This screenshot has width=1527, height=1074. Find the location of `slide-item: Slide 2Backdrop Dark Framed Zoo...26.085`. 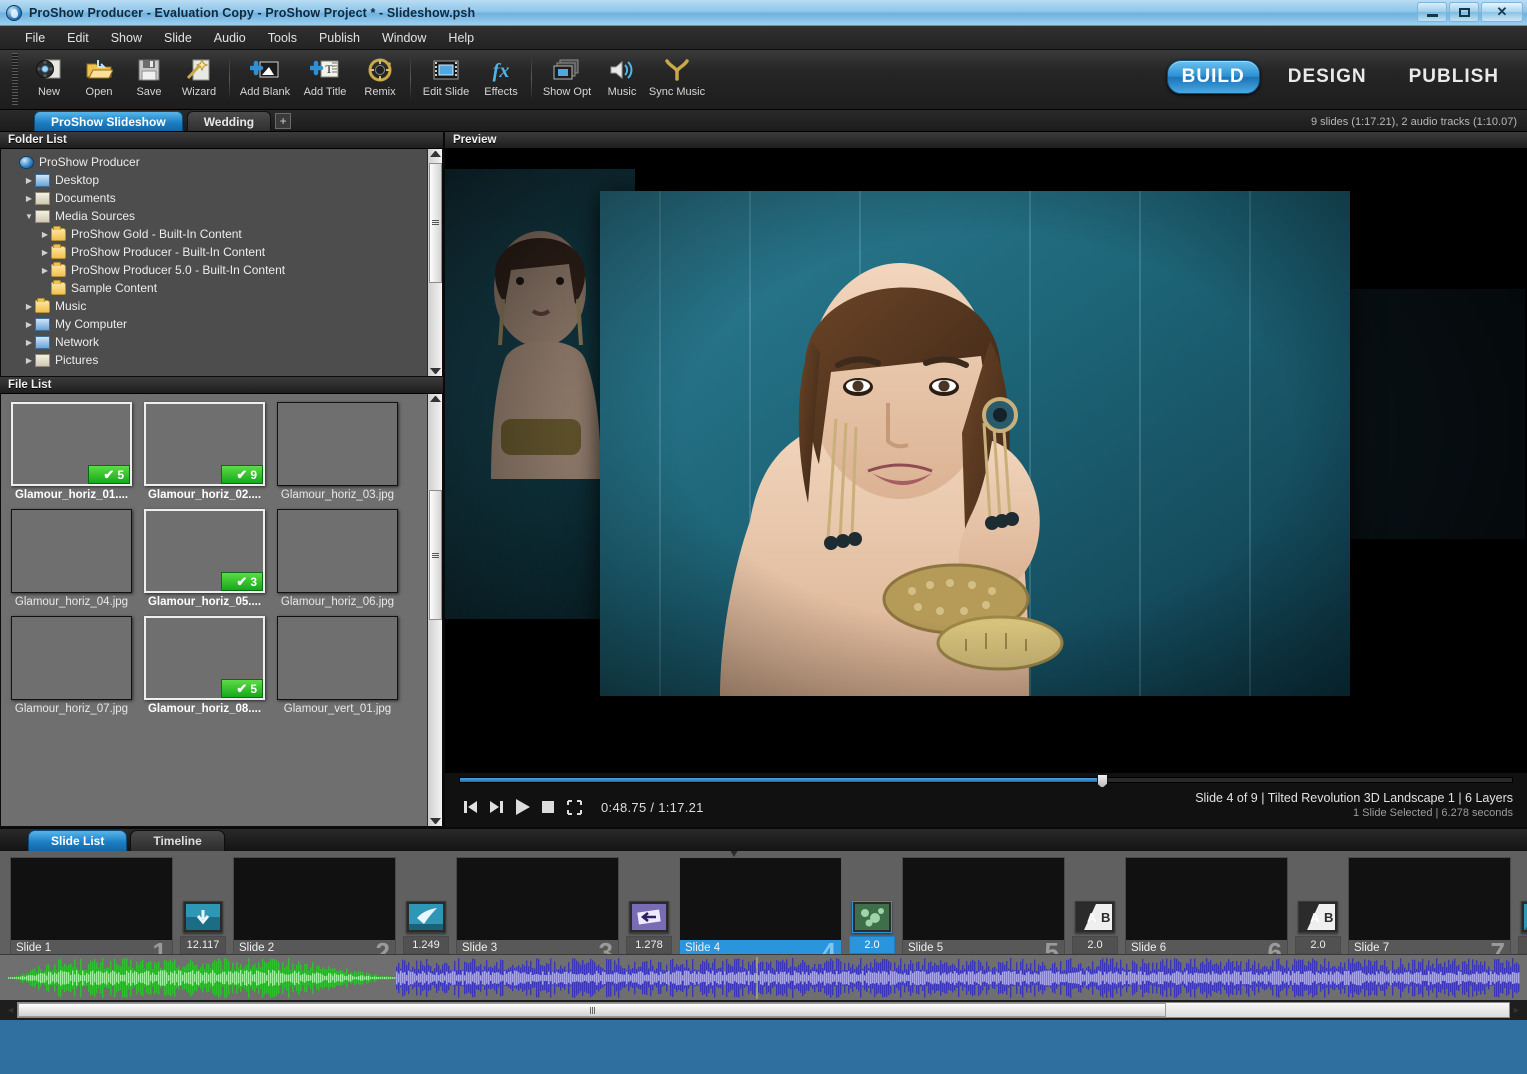

slide-item: Slide 2Backdrop Dark Framed Zoo...26.085 is located at coordinates (314, 905).